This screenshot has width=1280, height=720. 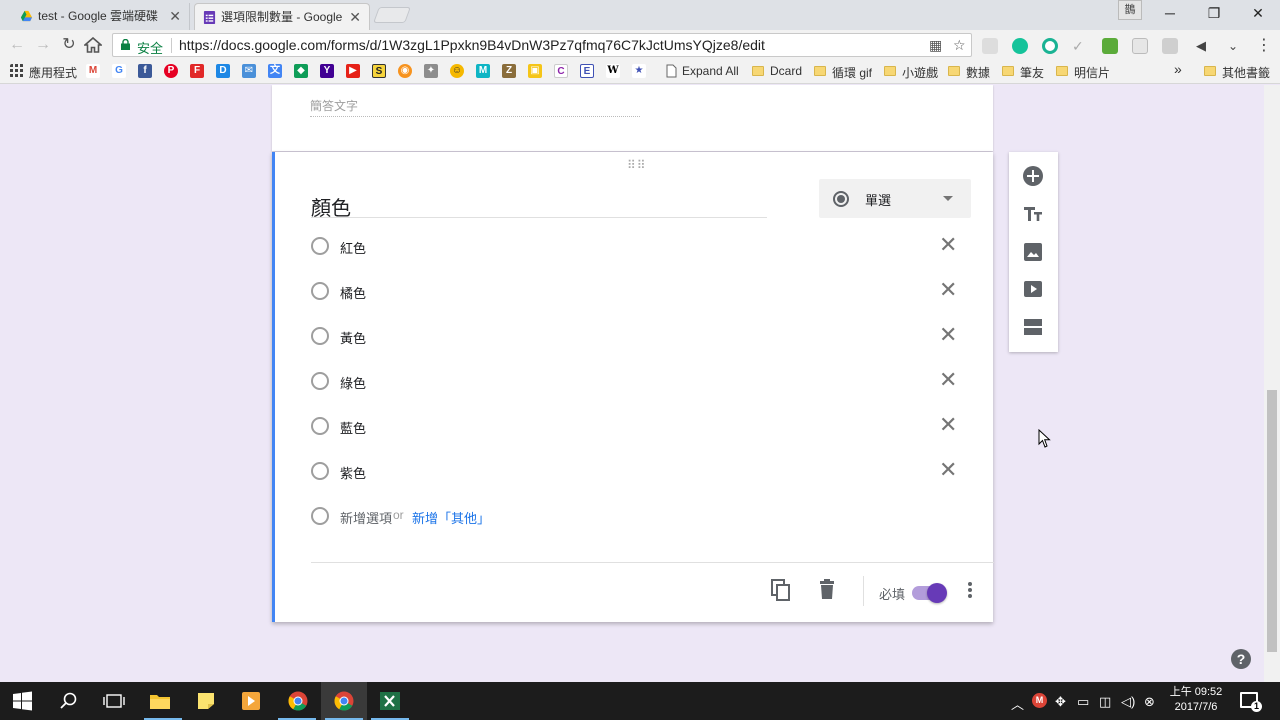 I want to click on video-icon, so click(x=1033, y=289).